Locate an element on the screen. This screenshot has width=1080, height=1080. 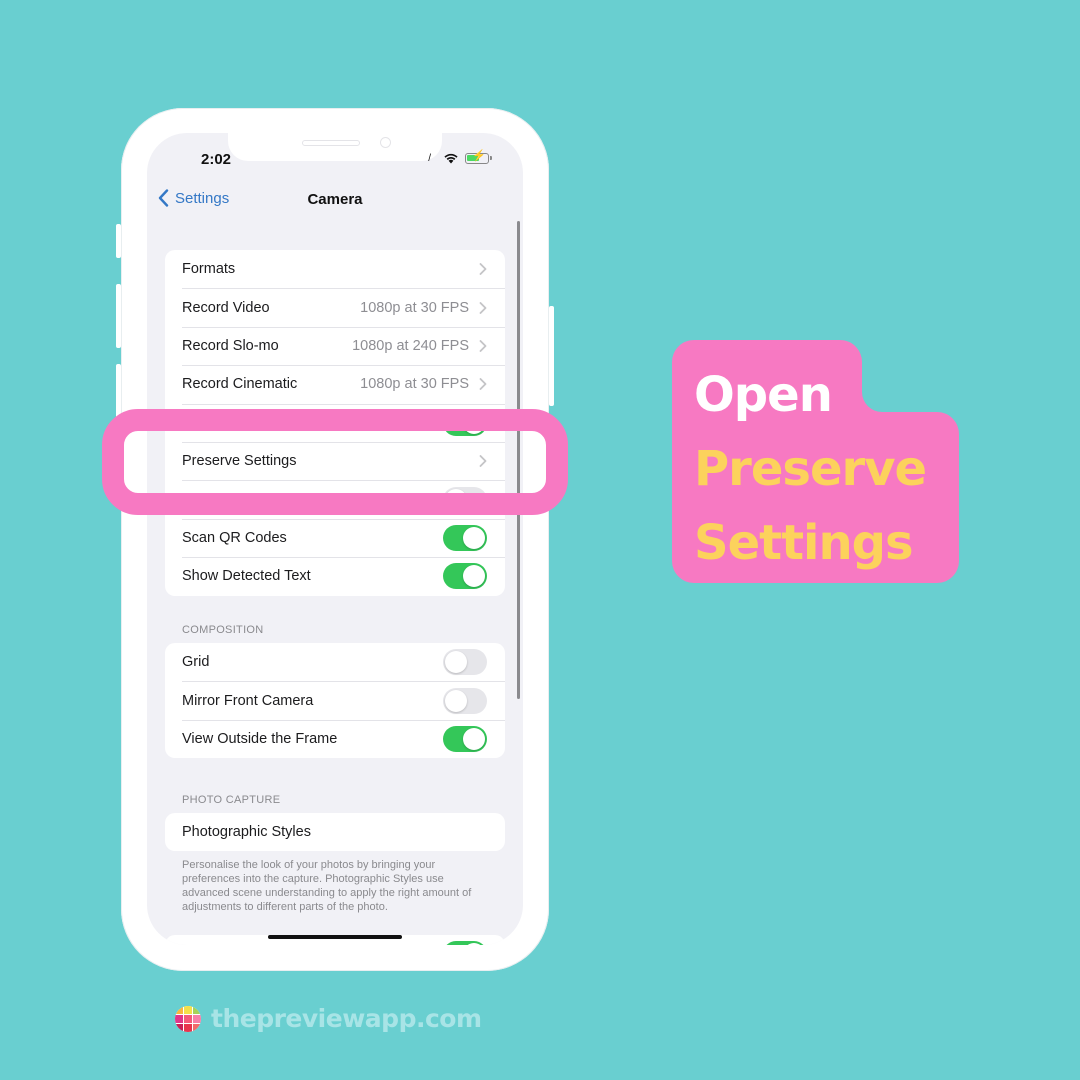
brand-footer: thepreviewapp.com is located at coordinates (328, 1018).